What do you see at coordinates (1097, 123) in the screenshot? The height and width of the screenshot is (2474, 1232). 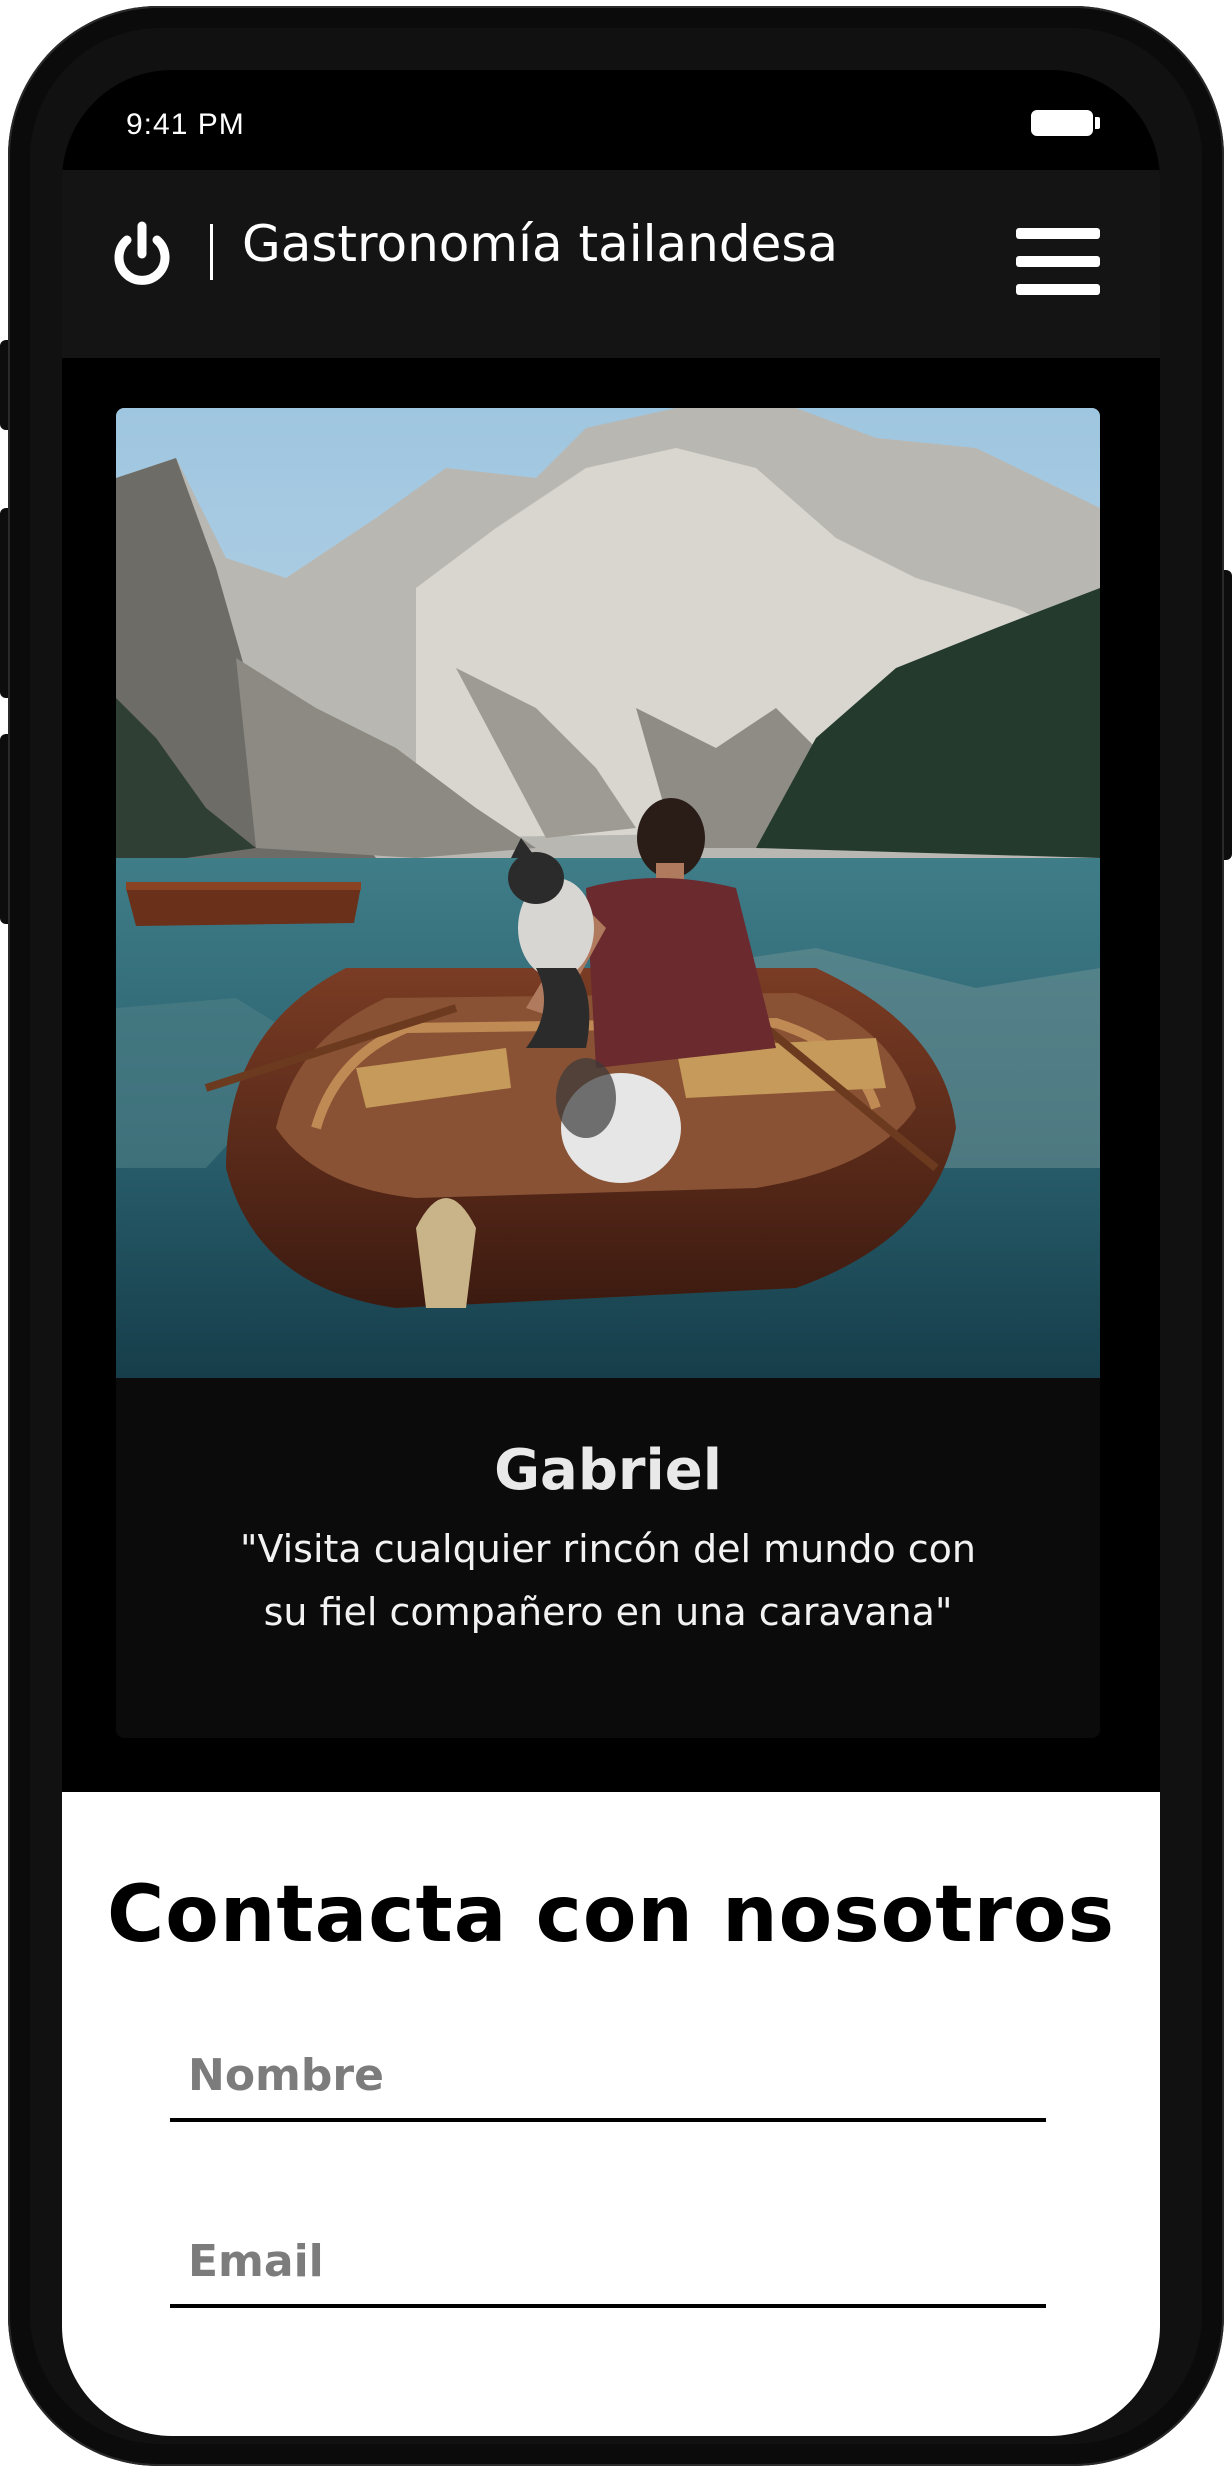 I see `battery-tip` at bounding box center [1097, 123].